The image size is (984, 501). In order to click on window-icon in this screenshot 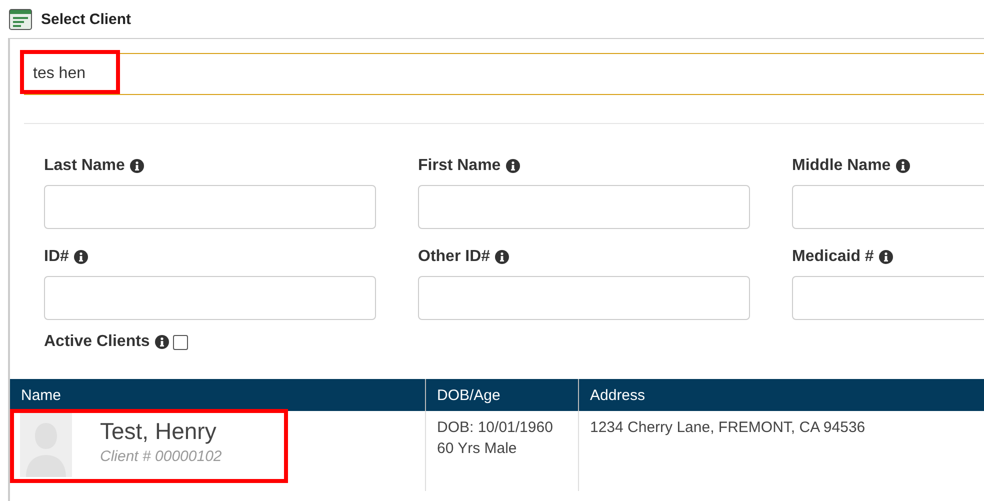, I will do `click(20, 19)`.